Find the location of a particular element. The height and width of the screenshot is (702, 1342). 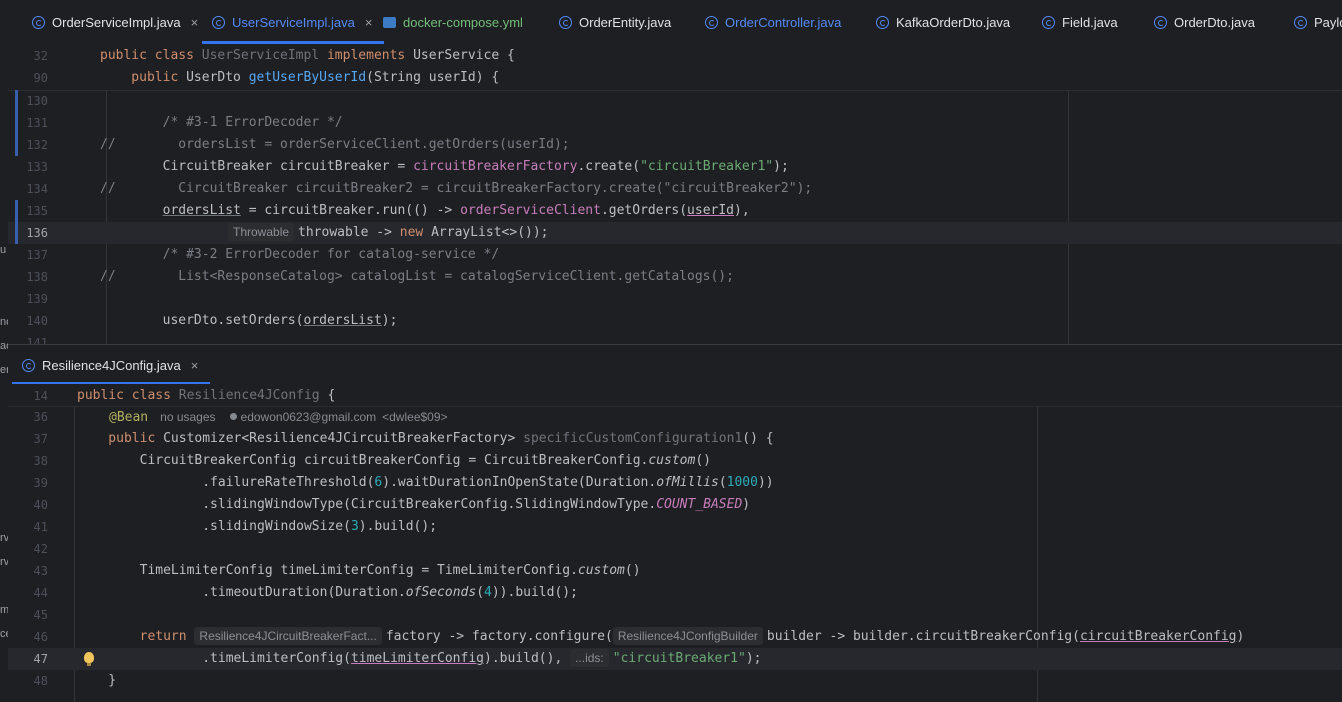

lightbulb-icon is located at coordinates (89, 659).